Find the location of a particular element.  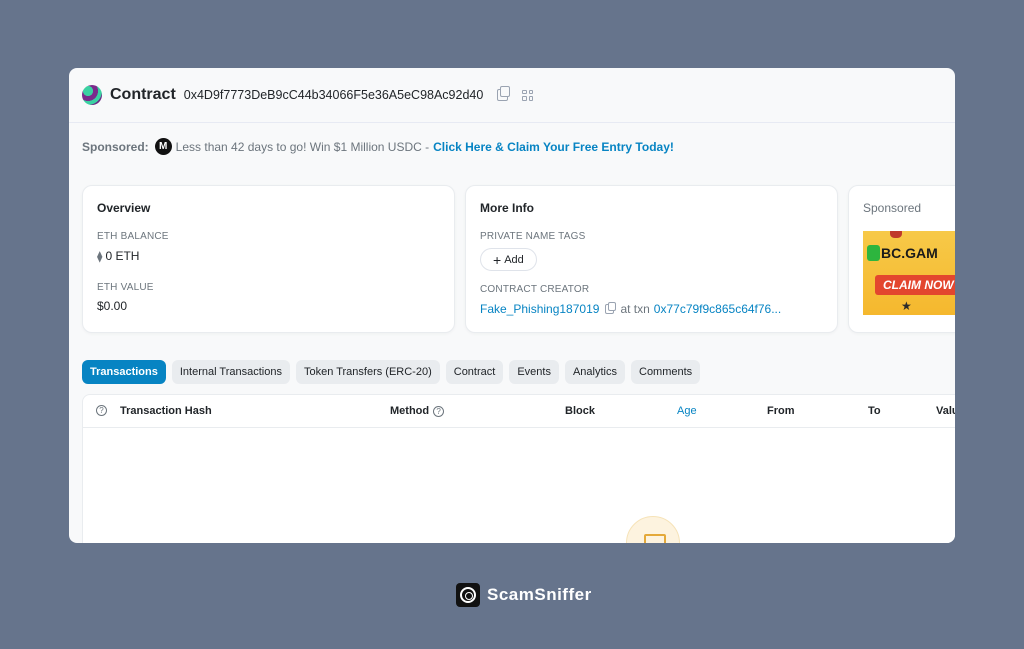

sponsored-ad-banner: BC.GAM CLAIM NOW ★ is located at coordinates (909, 273).